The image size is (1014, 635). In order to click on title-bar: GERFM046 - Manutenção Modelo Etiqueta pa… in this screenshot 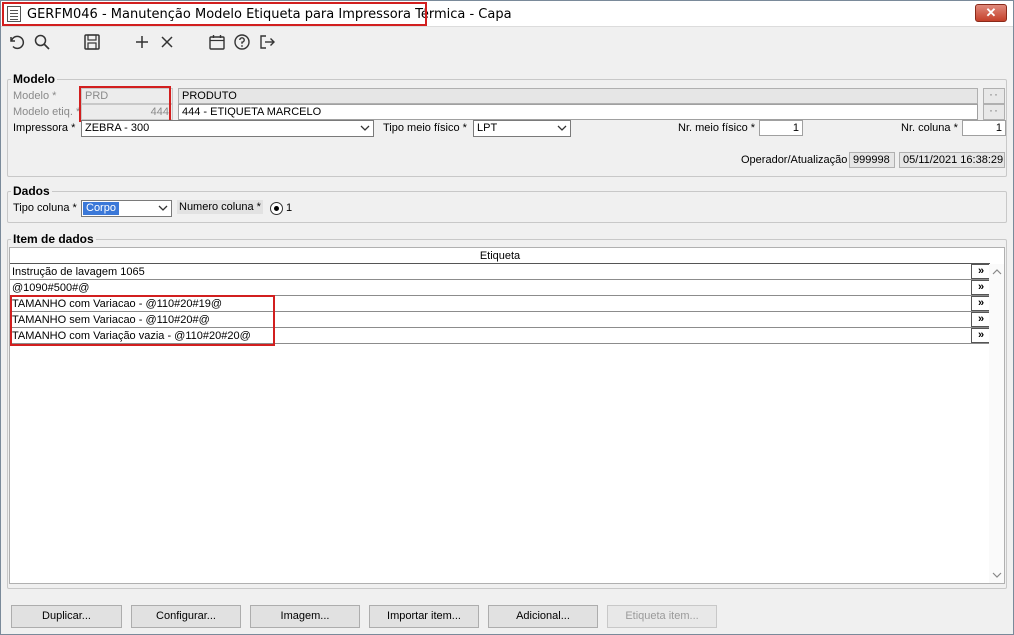, I will do `click(507, 14)`.